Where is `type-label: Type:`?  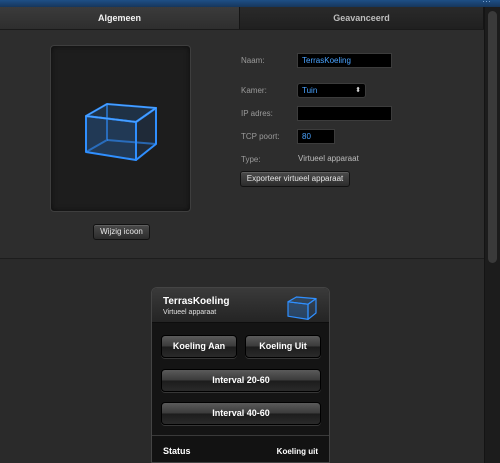
type-label: Type: is located at coordinates (251, 159).